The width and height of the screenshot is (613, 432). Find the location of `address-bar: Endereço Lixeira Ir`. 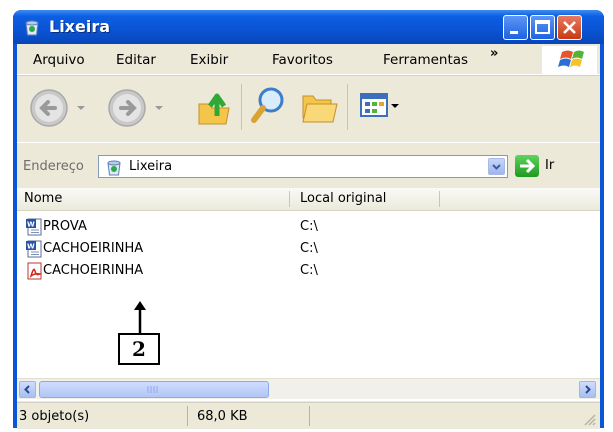

address-bar: Endereço Lixeira Ir is located at coordinates (308, 165).